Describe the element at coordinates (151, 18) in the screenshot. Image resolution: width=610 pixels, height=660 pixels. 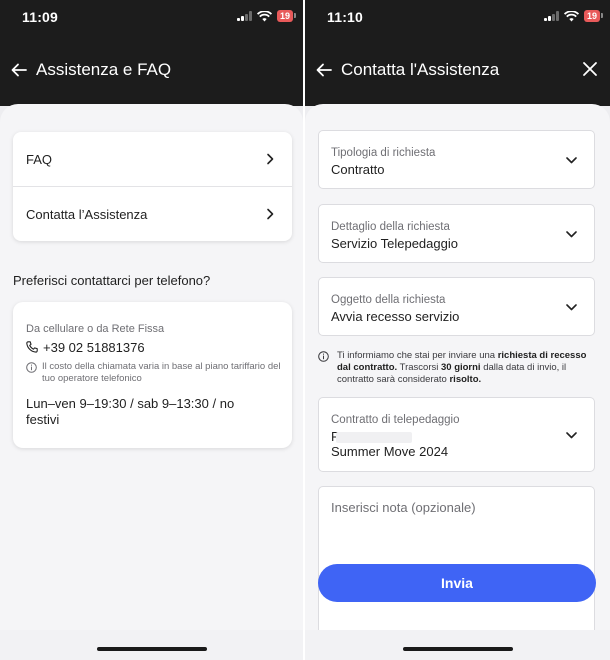
I see `status-bar: 11:09 19` at that location.